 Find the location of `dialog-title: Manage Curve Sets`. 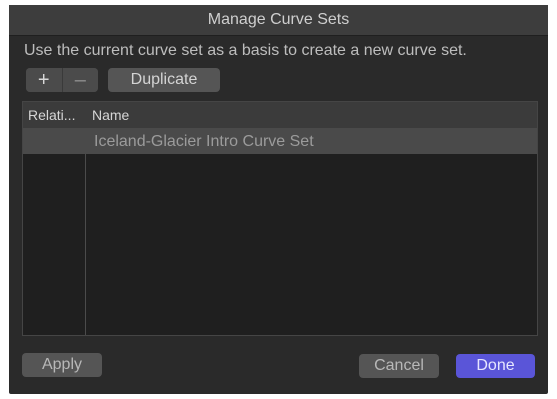

dialog-title: Manage Curve Sets is located at coordinates (278, 20).